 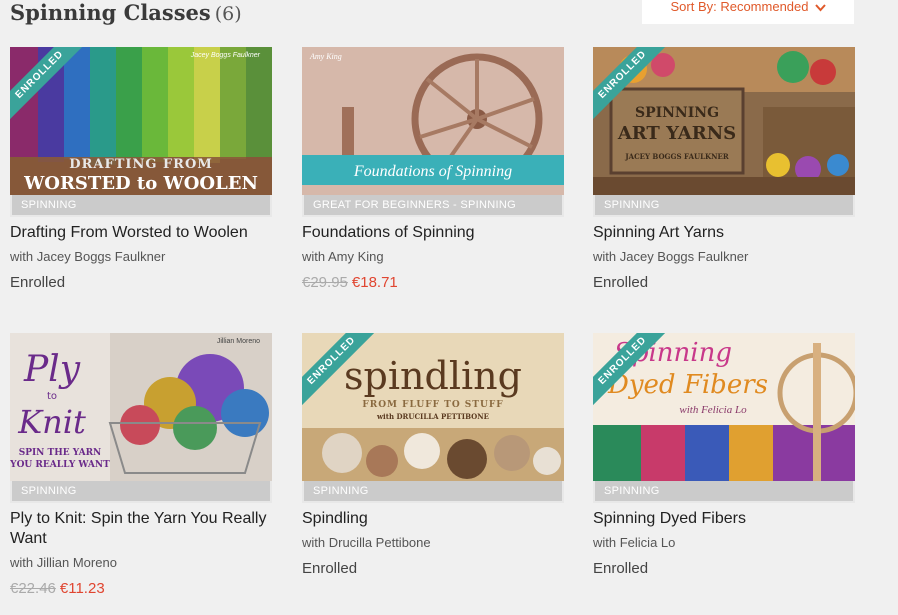 What do you see at coordinates (238, 341) in the screenshot?
I see `cover-brand-text: Jillian Moreno` at bounding box center [238, 341].